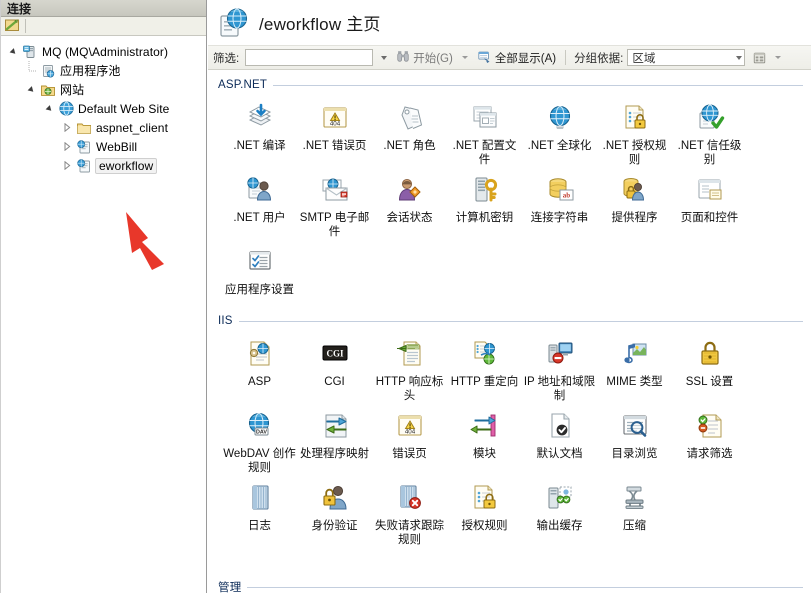  What do you see at coordinates (403, 57) in the screenshot?
I see `binoculars-icon` at bounding box center [403, 57].